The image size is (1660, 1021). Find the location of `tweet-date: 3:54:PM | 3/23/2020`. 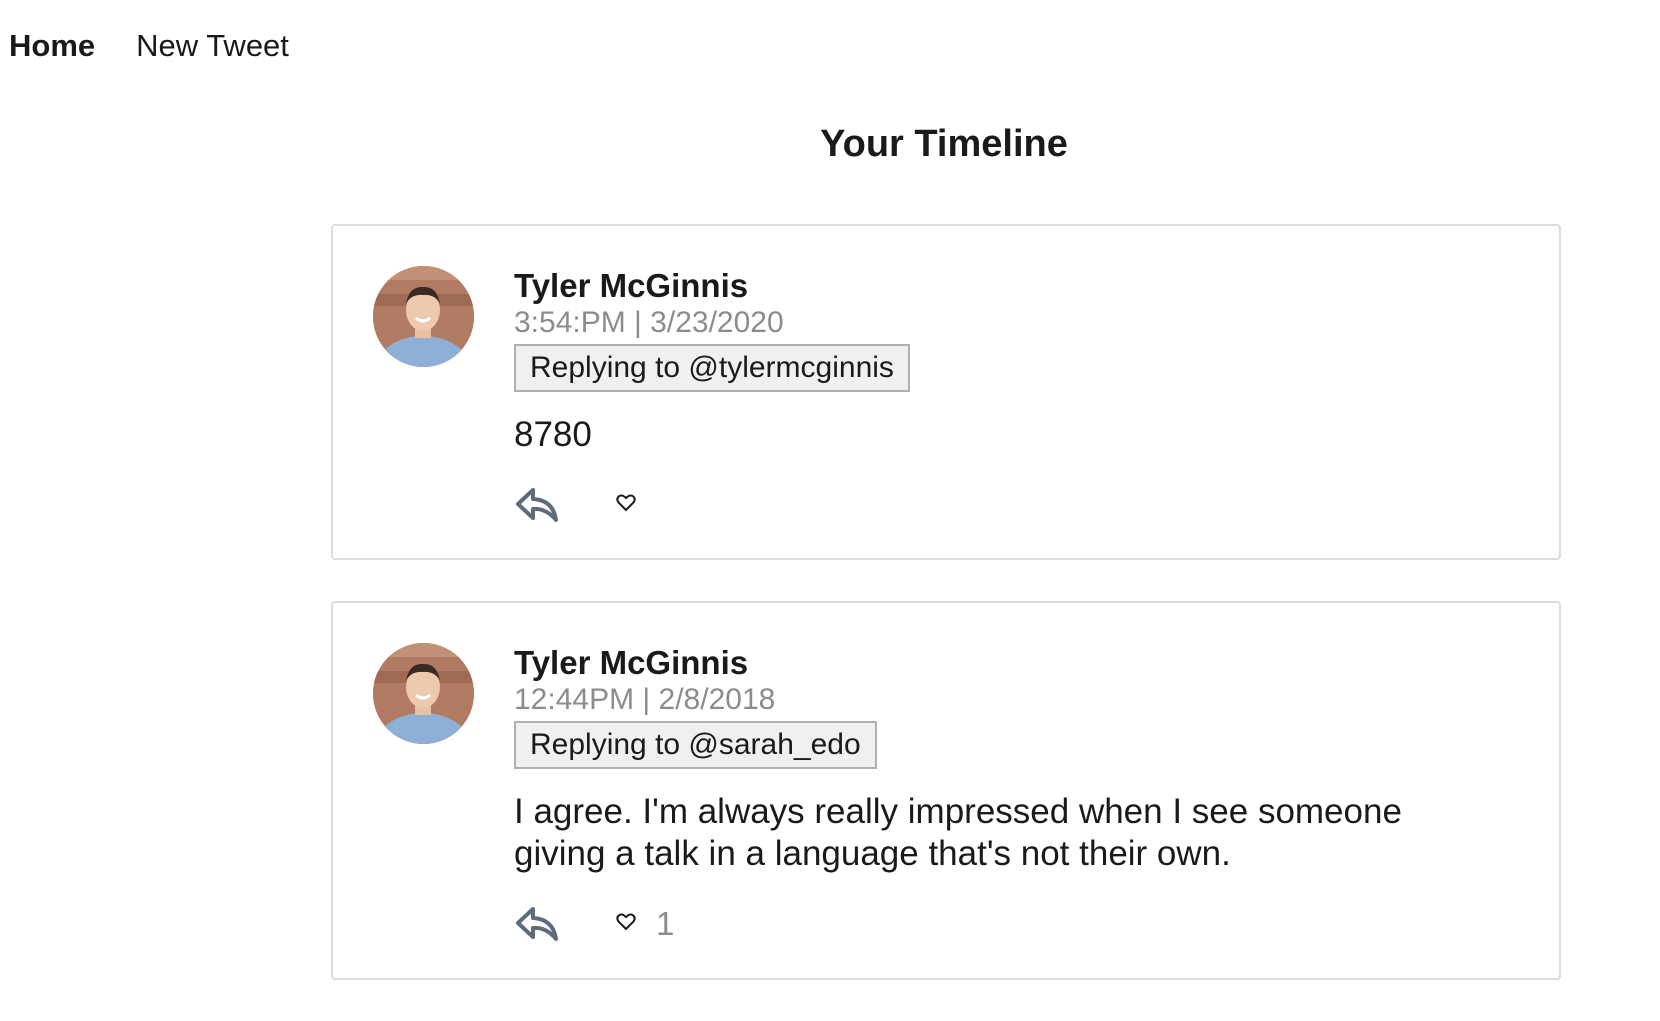

tweet-date: 3:54:PM | 3/23/2020 is located at coordinates (649, 322).